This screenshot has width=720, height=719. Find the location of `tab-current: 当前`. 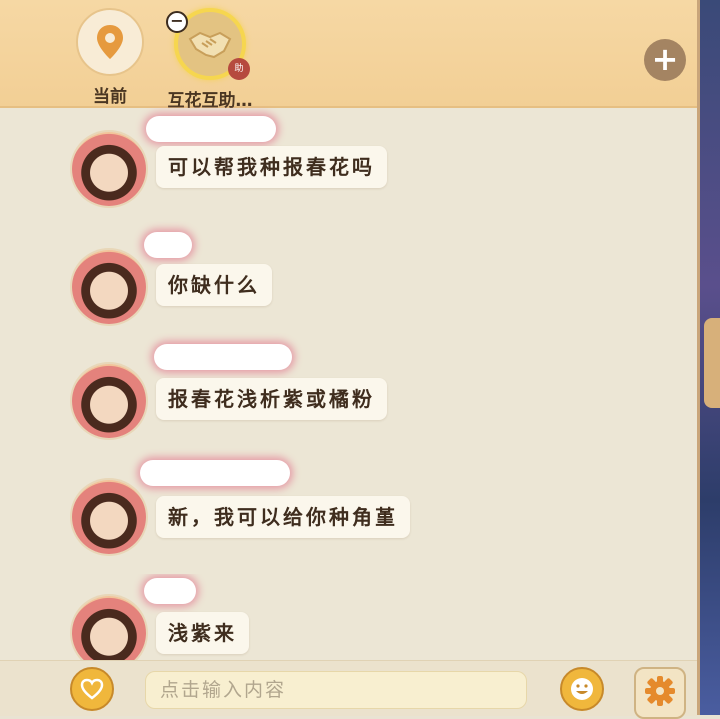

tab-current: 当前 is located at coordinates (110, 57).